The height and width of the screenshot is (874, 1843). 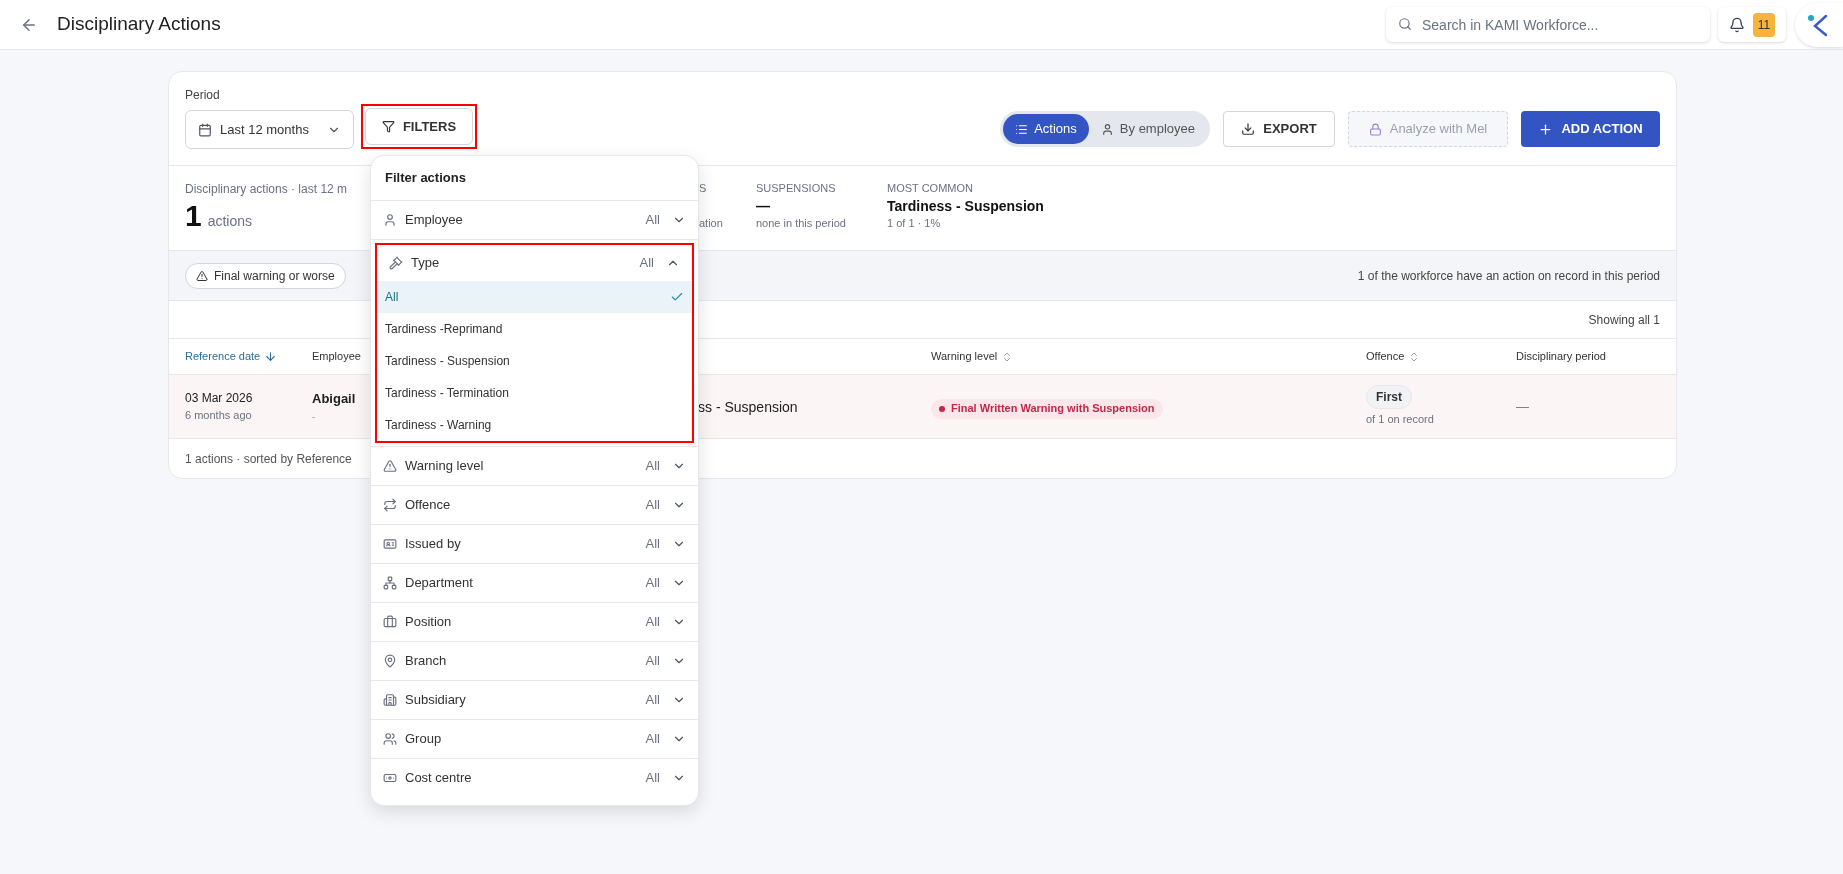 I want to click on filter-row: Type All, so click(x=534, y=263).